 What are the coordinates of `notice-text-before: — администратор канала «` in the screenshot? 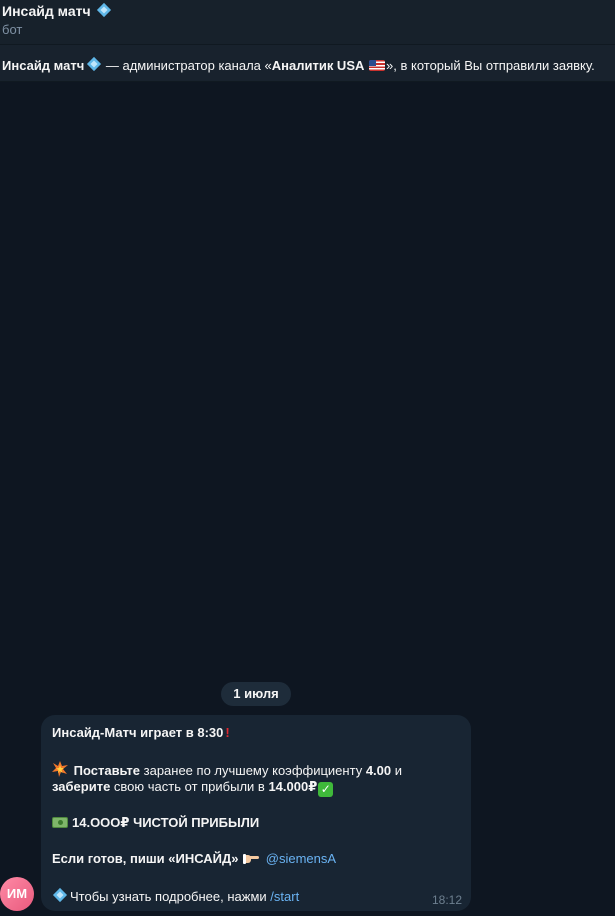 It's located at (187, 65).